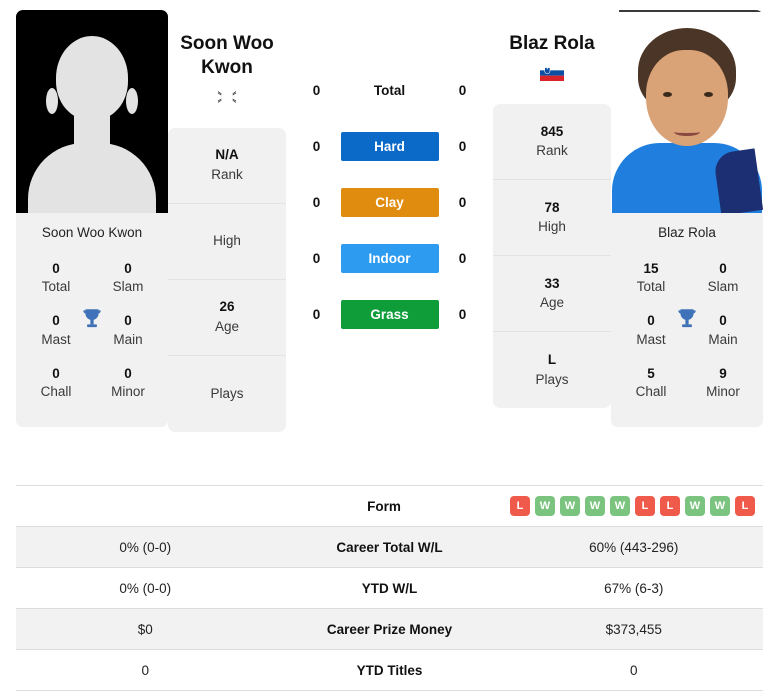 The height and width of the screenshot is (699, 779). What do you see at coordinates (723, 373) in the screenshot?
I see `titles-minor-value: 9` at bounding box center [723, 373].